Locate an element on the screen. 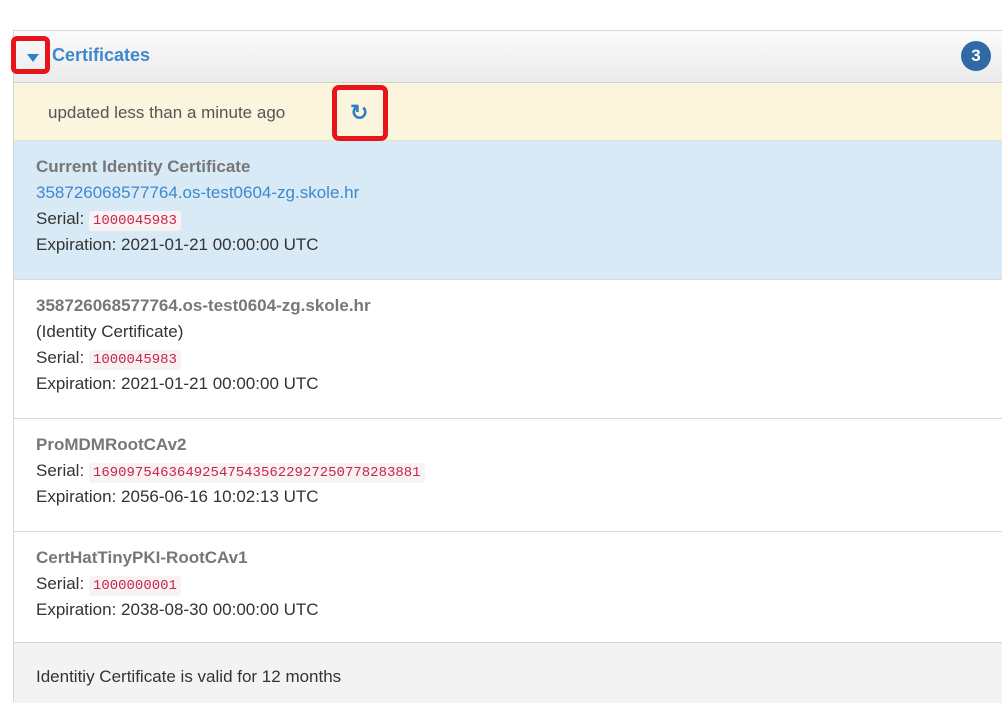  panel-header: Certificates 3 is located at coordinates (506, 57).